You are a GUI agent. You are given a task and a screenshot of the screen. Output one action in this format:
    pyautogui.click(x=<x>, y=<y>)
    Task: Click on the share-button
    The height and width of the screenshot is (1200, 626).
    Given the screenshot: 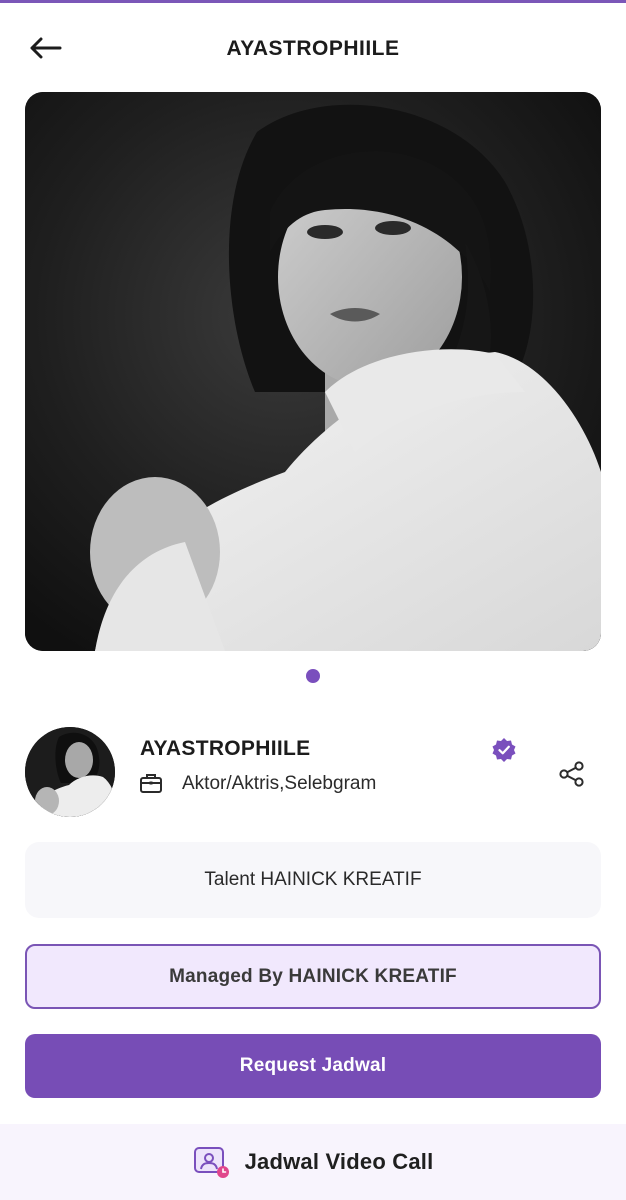 What is the action you would take?
    pyautogui.click(x=572, y=774)
    